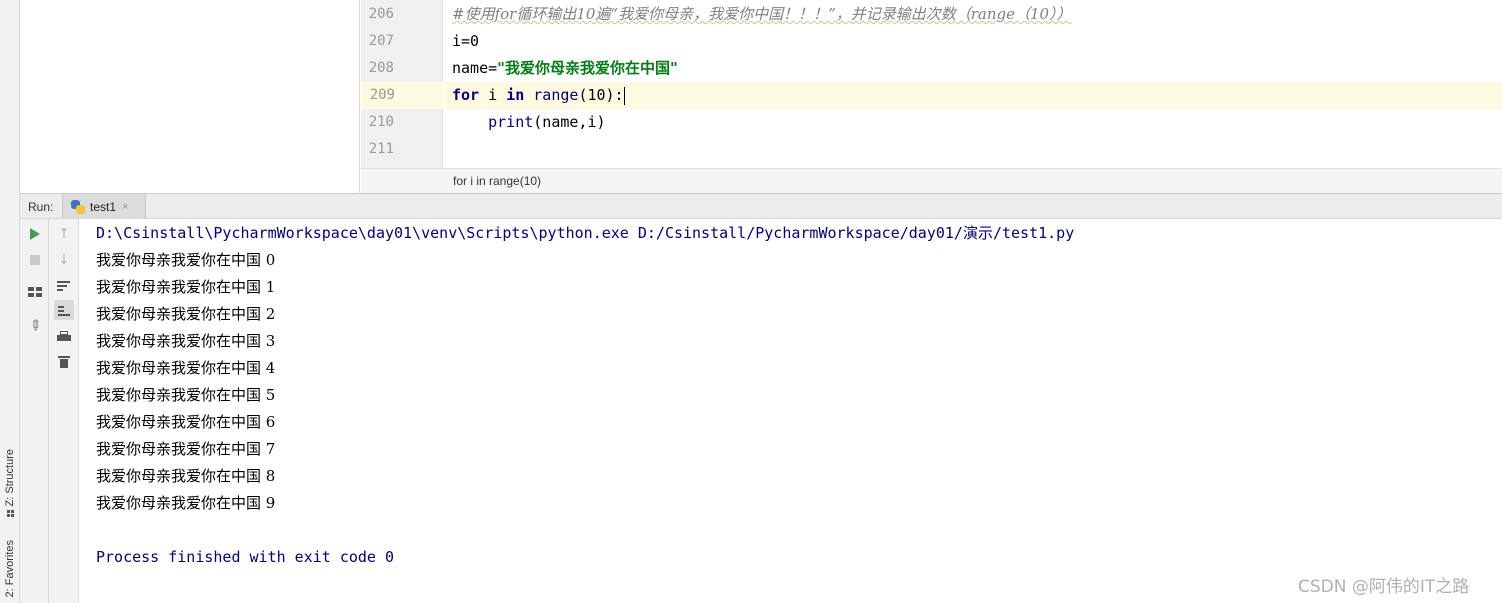 This screenshot has width=1502, height=603. Describe the element at coordinates (381, 149) in the screenshot. I see `line-number: 211` at that location.